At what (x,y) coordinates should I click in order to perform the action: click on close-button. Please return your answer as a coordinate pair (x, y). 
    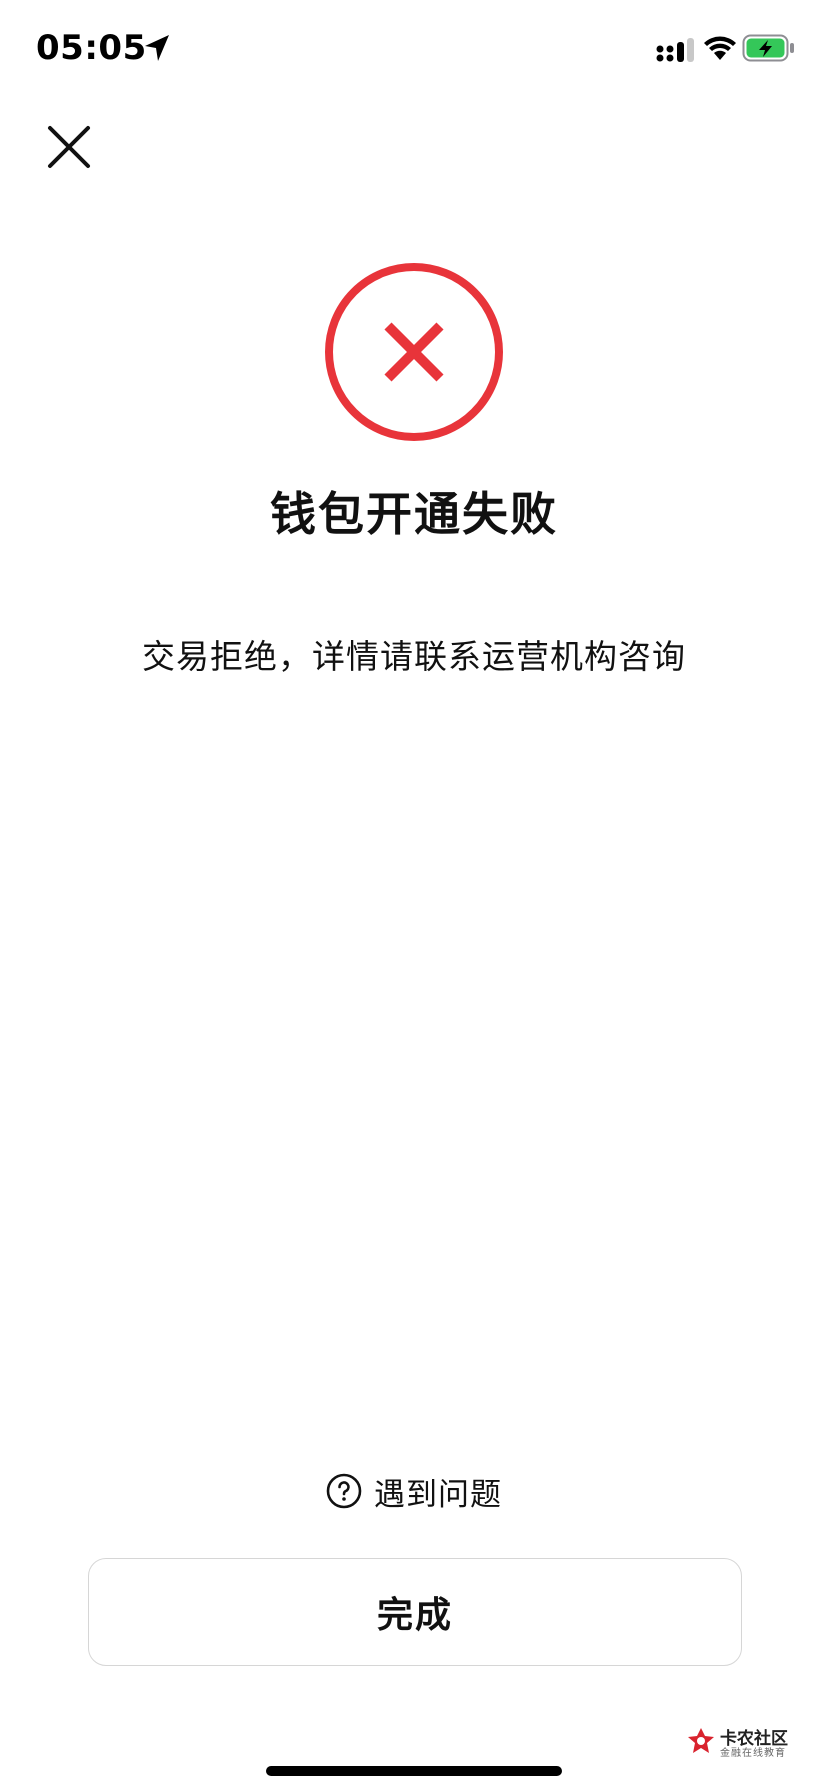
    Looking at the image, I should click on (70, 148).